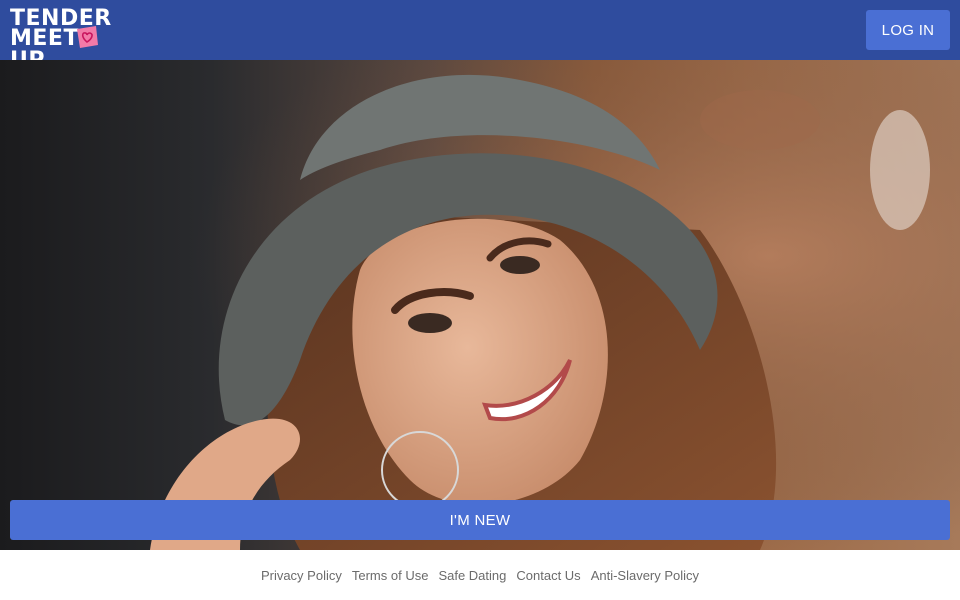 This screenshot has width=960, height=600. I want to click on heart-note-icon, so click(87, 37).